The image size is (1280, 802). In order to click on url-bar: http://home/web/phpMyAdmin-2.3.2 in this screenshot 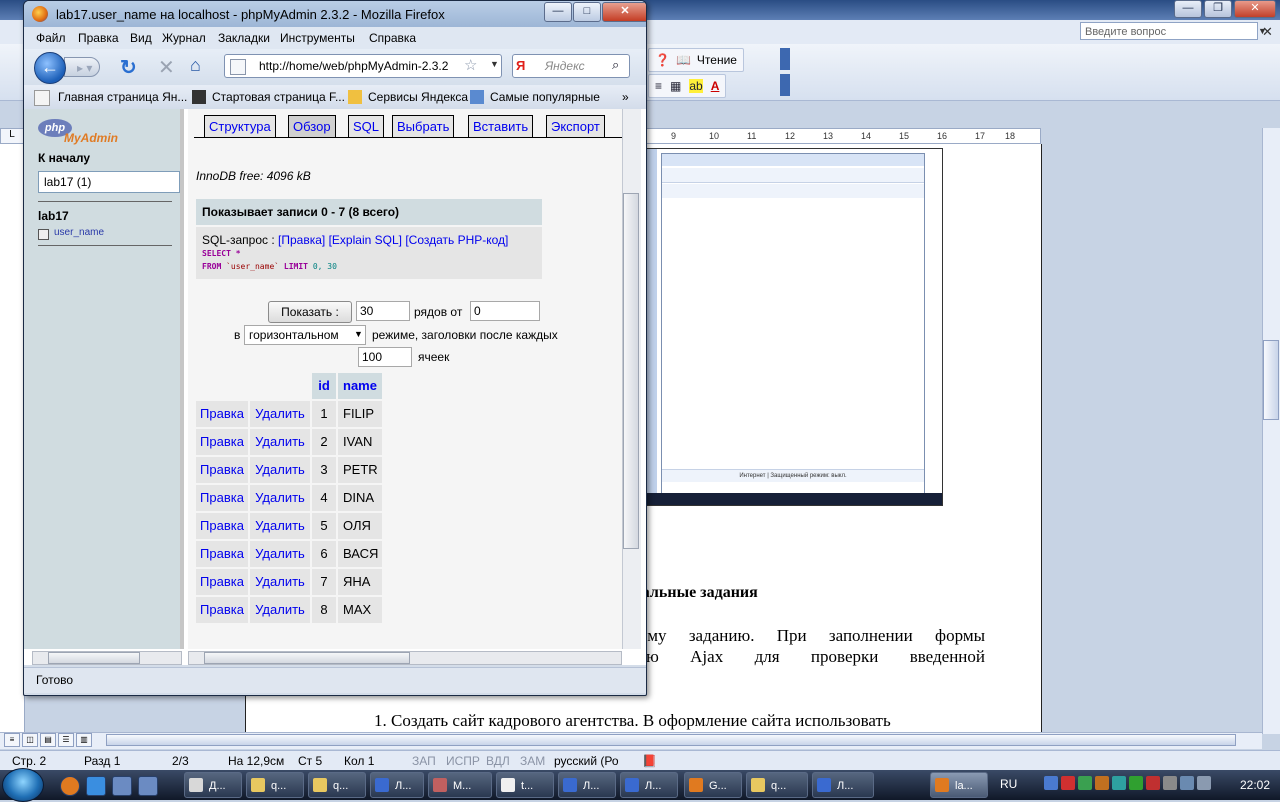, I will do `click(363, 66)`.